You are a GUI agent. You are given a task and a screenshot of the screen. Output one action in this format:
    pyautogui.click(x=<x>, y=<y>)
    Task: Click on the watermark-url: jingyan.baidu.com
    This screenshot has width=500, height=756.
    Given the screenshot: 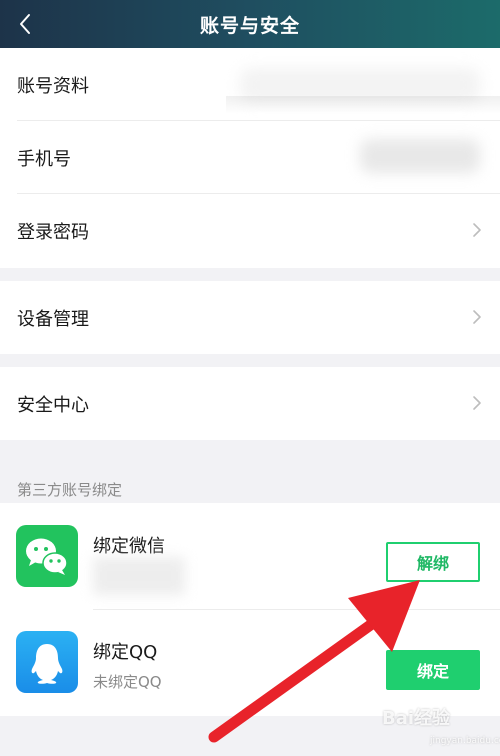 What is the action you would take?
    pyautogui.click(x=465, y=741)
    